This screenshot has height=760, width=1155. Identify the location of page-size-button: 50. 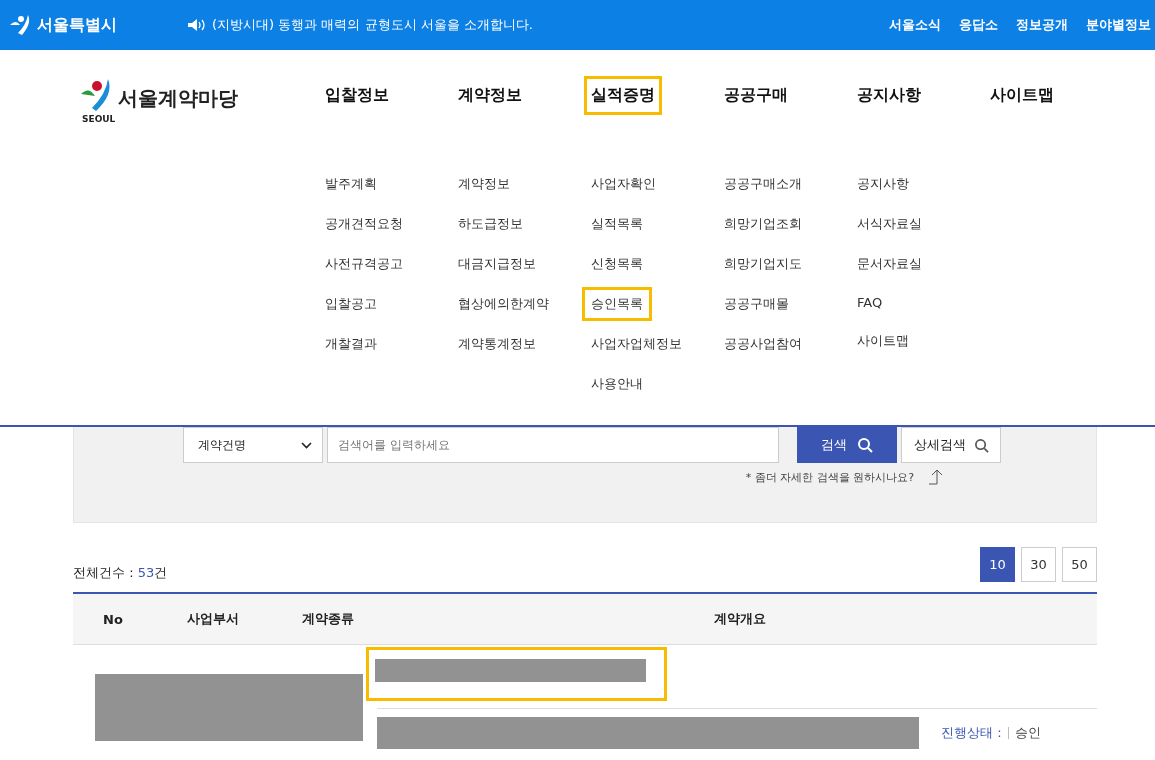
(1079, 564).